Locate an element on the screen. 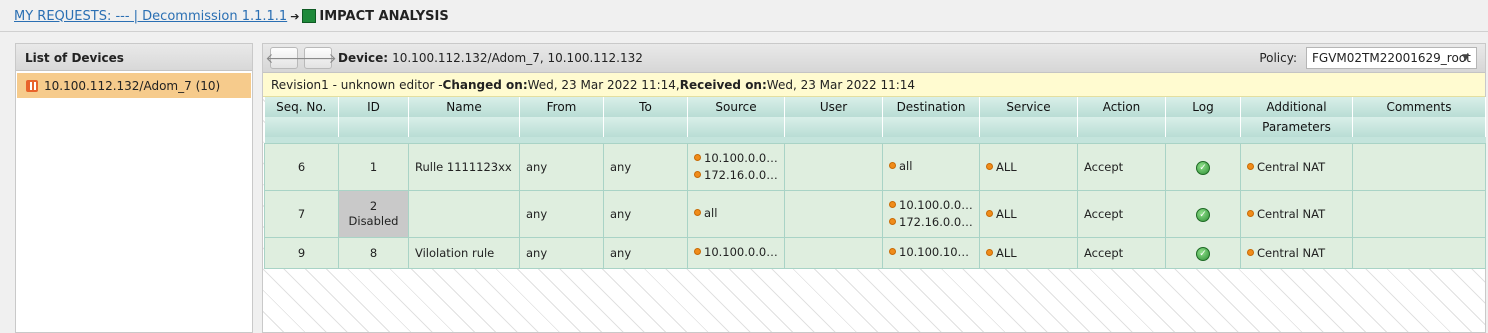 The height and width of the screenshot is (333, 1488). col-destination: Destination is located at coordinates (931, 107).